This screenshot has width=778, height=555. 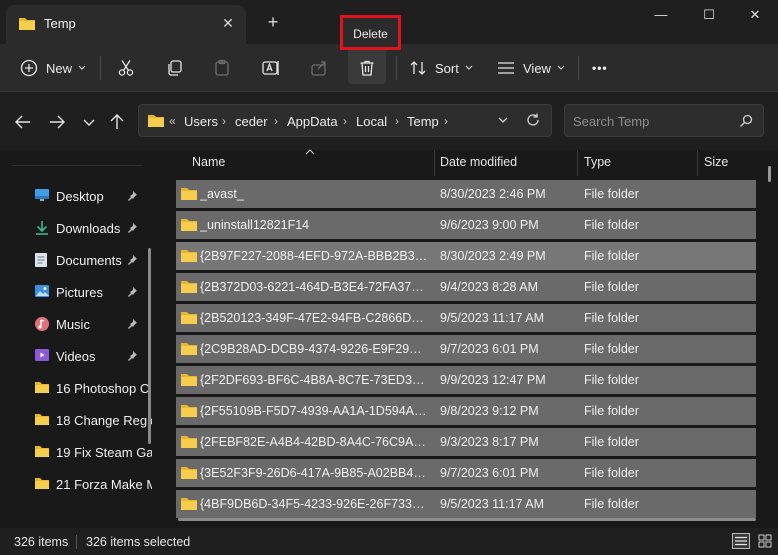 I want to click on column-header-size: Size, so click(x=716, y=168).